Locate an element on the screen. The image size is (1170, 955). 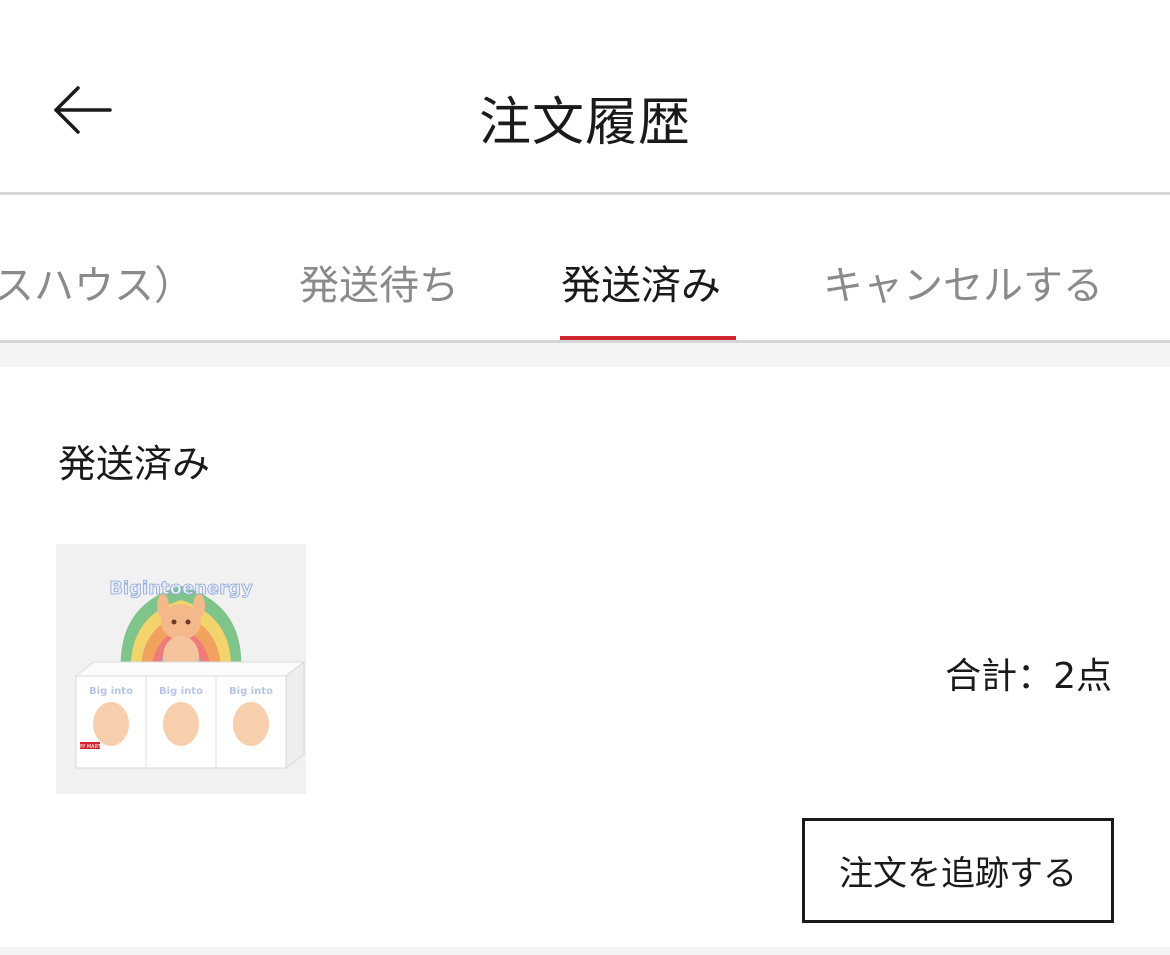
tab-cancel: キャンセルする is located at coordinates (963, 282).